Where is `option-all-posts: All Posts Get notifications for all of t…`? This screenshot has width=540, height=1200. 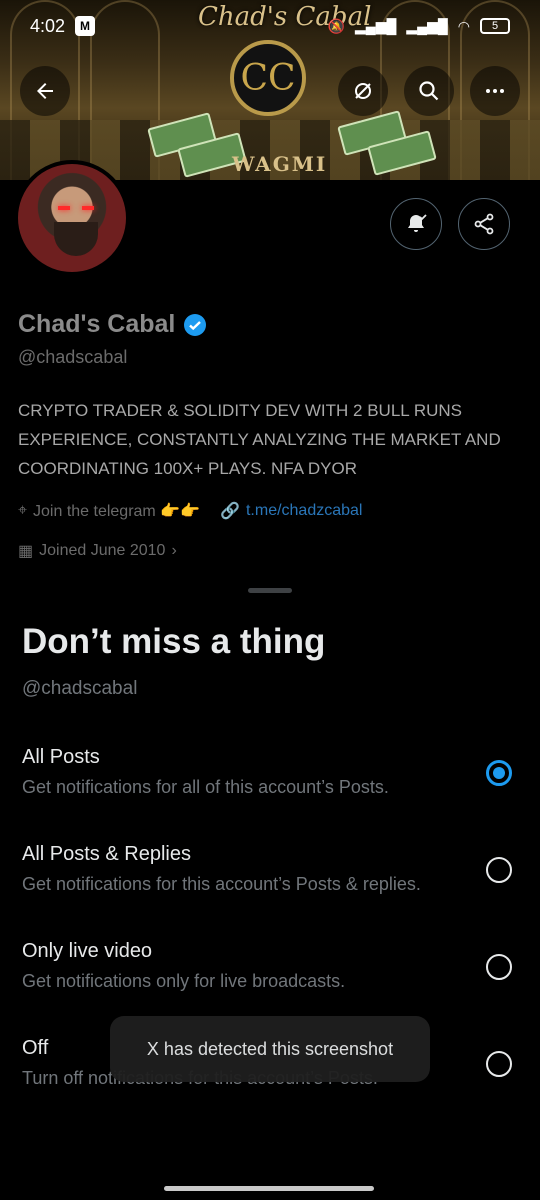
option-all-posts: All Posts Get notifications for all of t… is located at coordinates (272, 786).